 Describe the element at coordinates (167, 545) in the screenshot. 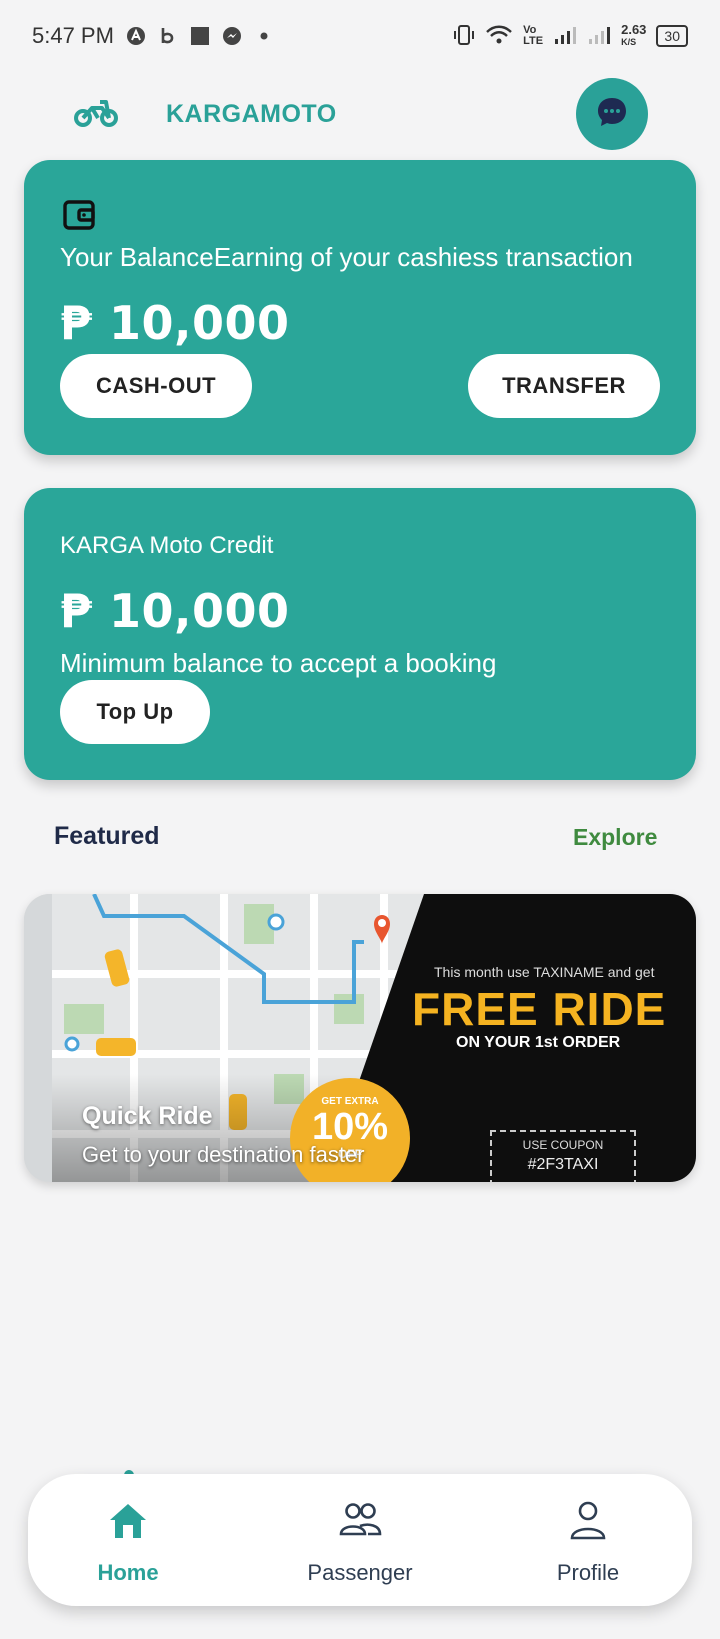

I see `credit-title: KARGA Moto Credit` at that location.